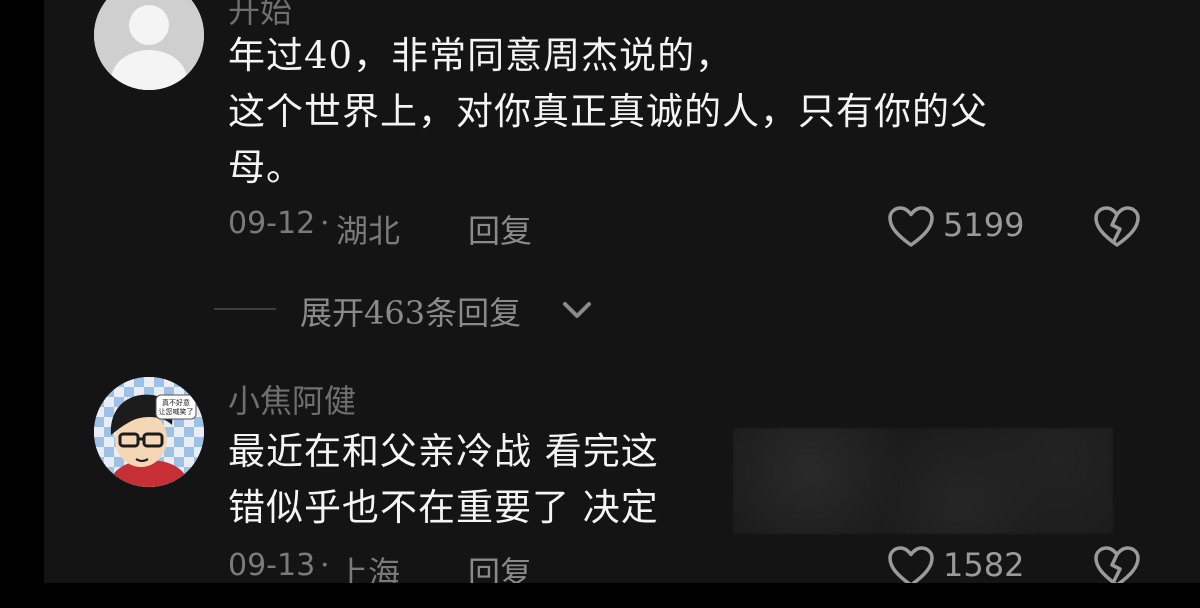 The image size is (1200, 608). What do you see at coordinates (984, 225) in the screenshot?
I see `like-count: 5199` at bounding box center [984, 225].